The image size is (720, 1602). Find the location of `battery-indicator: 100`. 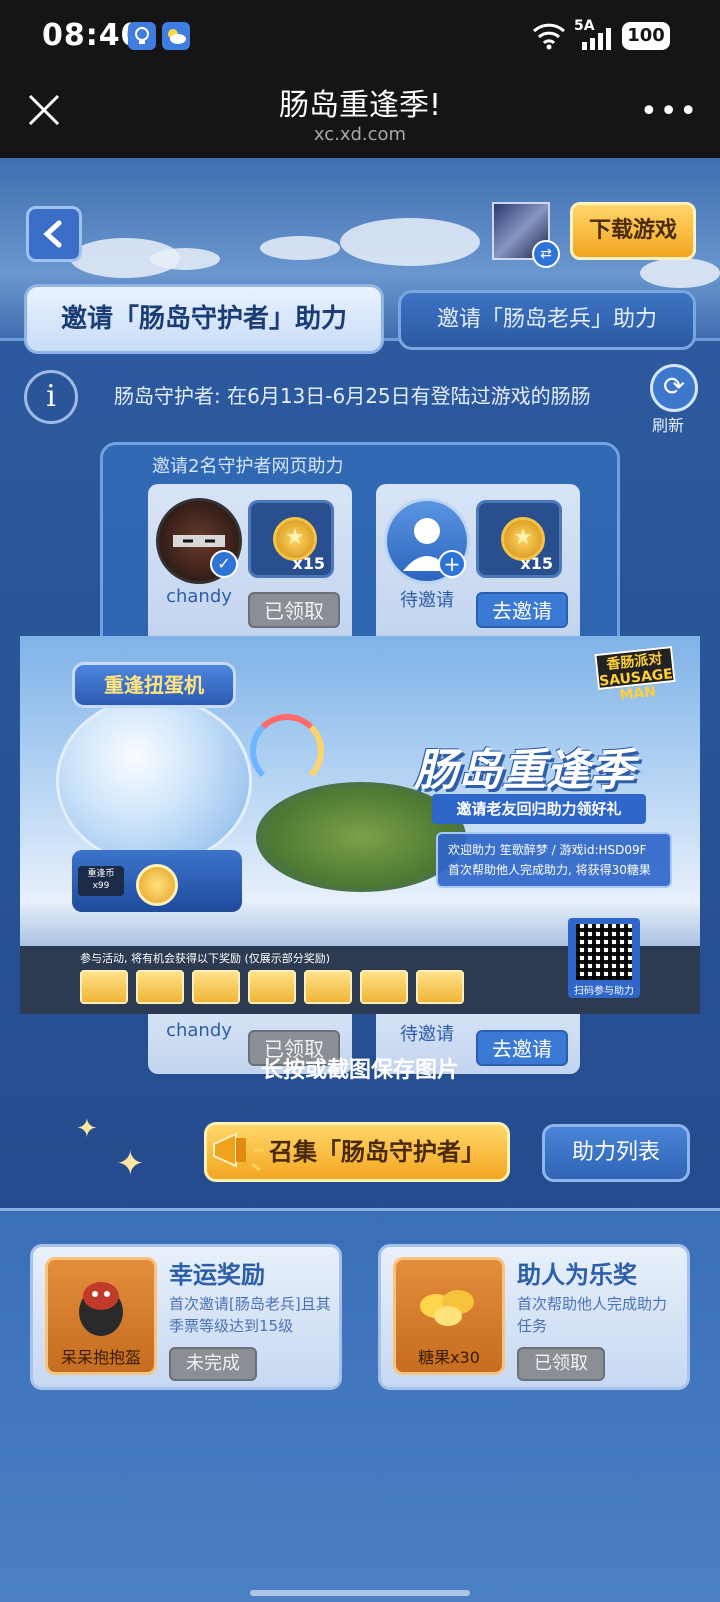

battery-indicator: 100 is located at coordinates (646, 36).